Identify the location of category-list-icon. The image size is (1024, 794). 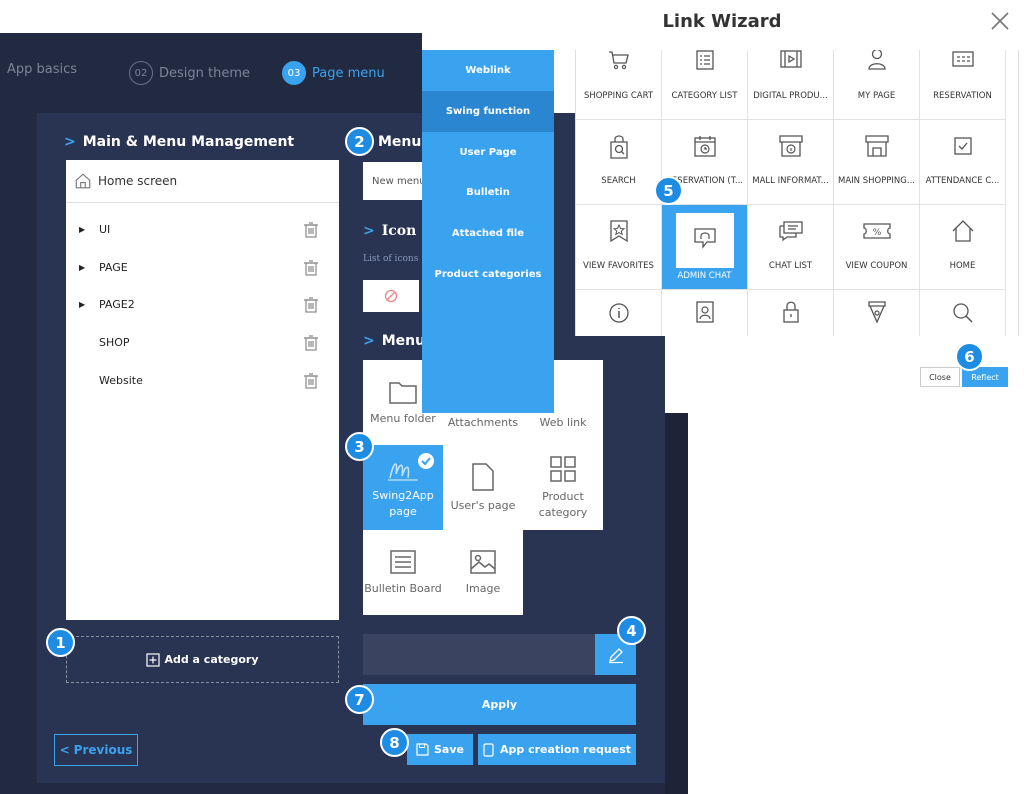
(704, 60).